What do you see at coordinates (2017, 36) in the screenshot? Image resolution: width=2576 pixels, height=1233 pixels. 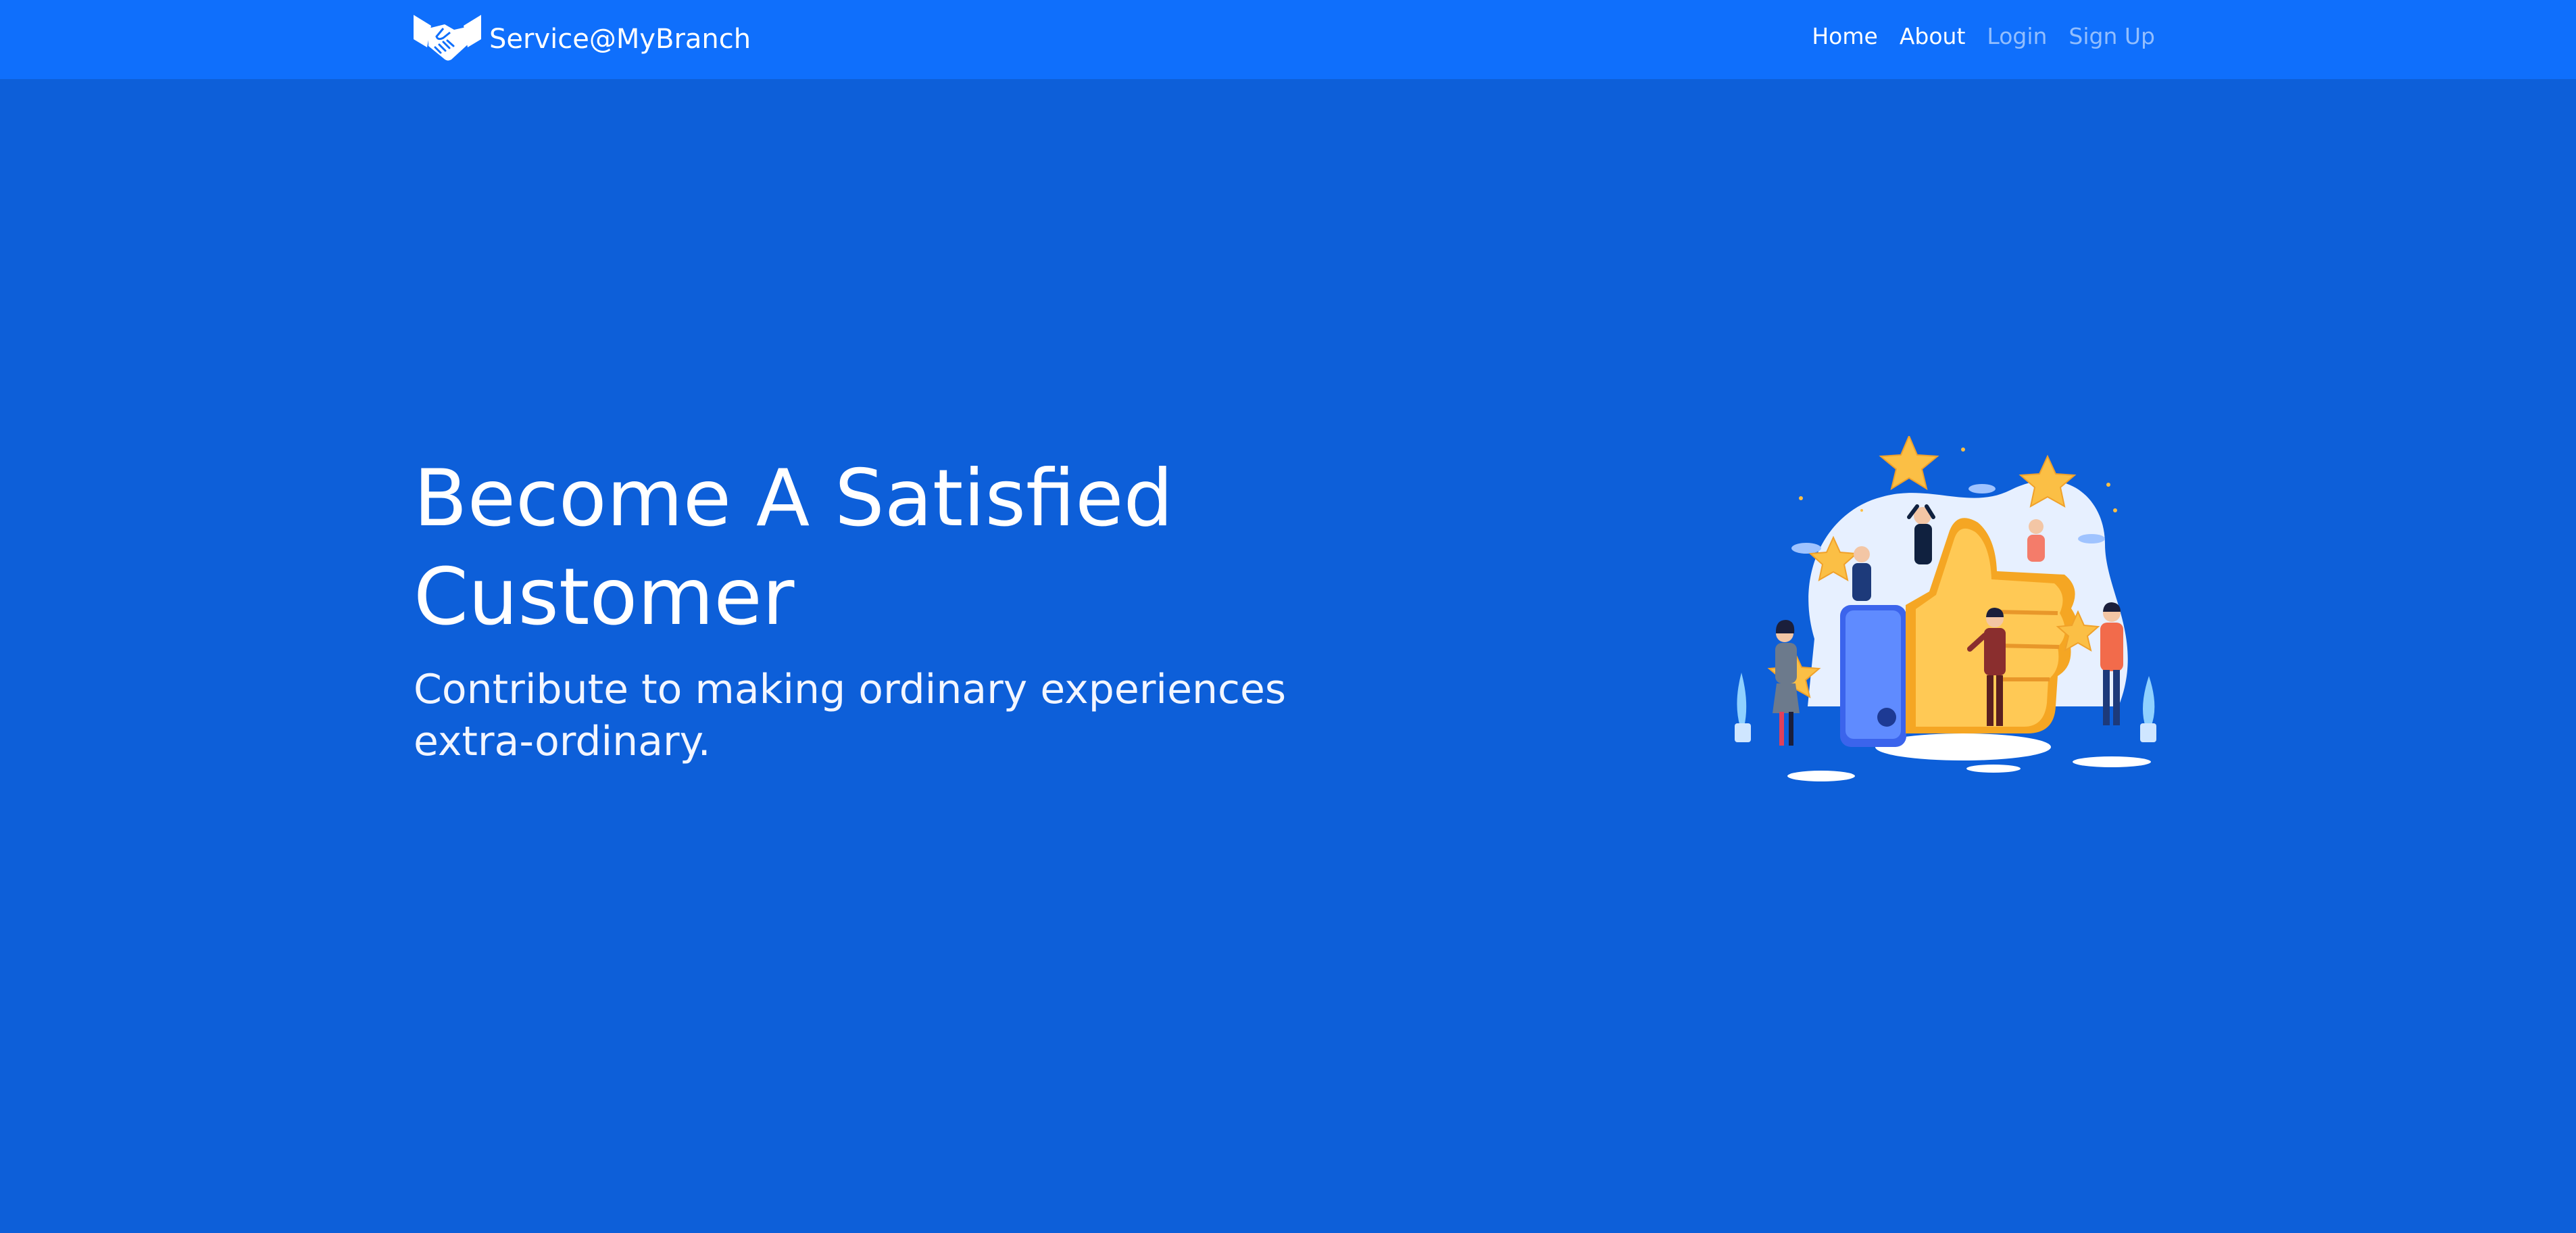 I see `nav-login-link: Login` at bounding box center [2017, 36].